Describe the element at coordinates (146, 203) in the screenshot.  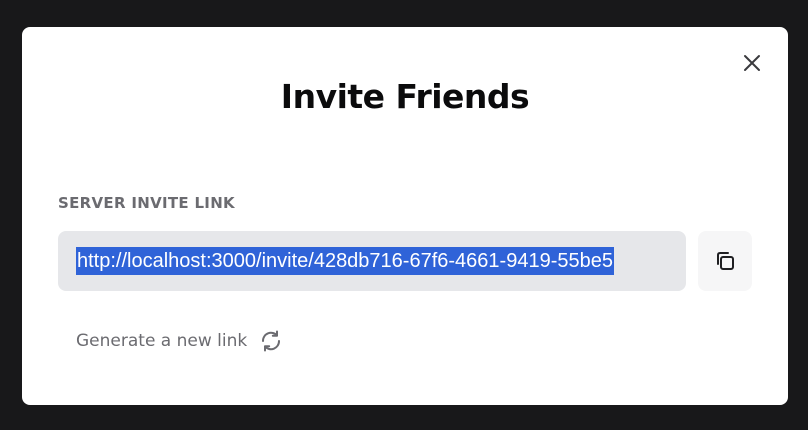
I see `server-invite-link-label: SERVER INVITE LINK` at that location.